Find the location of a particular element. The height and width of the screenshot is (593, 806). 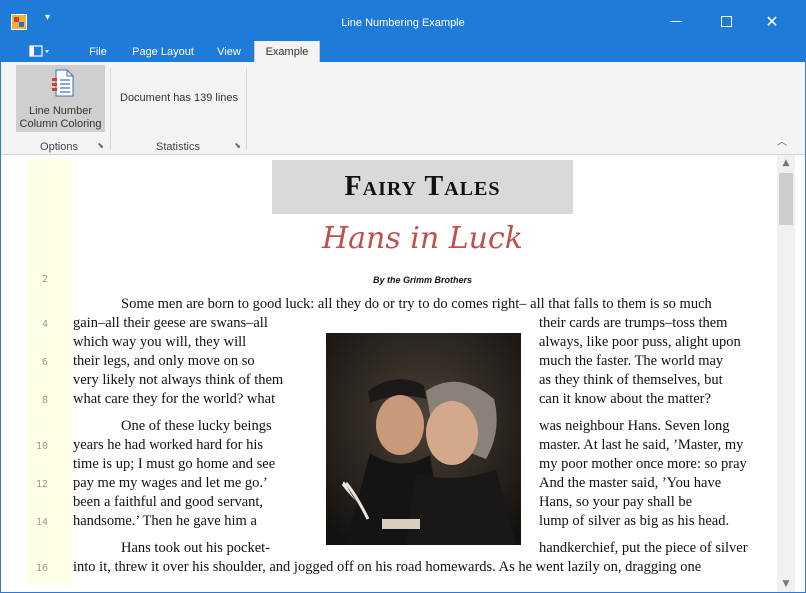

text-line: their cards are trumps–toss them is located at coordinates (633, 323).